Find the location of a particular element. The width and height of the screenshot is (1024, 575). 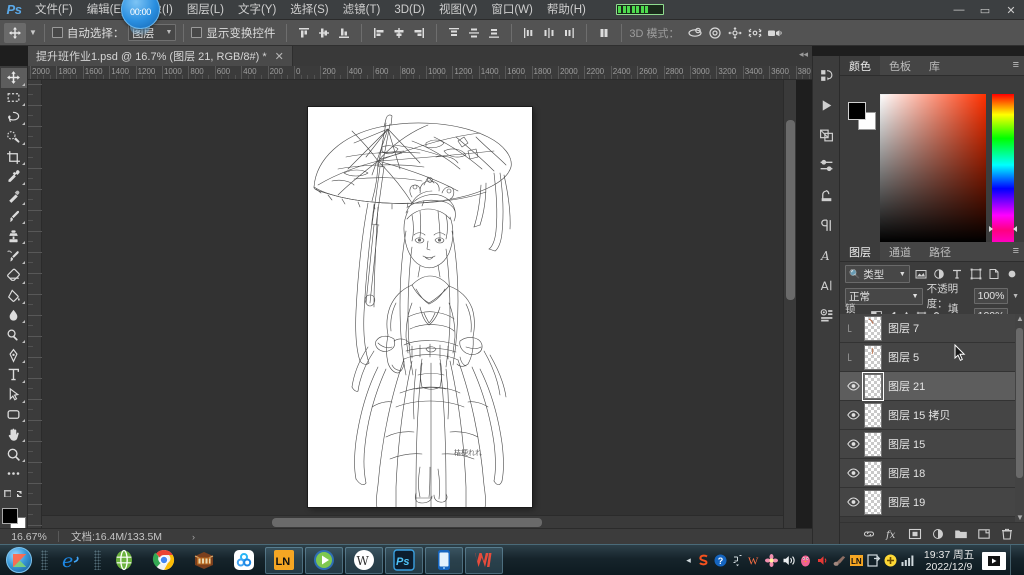

dodge-tool is located at coordinates (14, 335).